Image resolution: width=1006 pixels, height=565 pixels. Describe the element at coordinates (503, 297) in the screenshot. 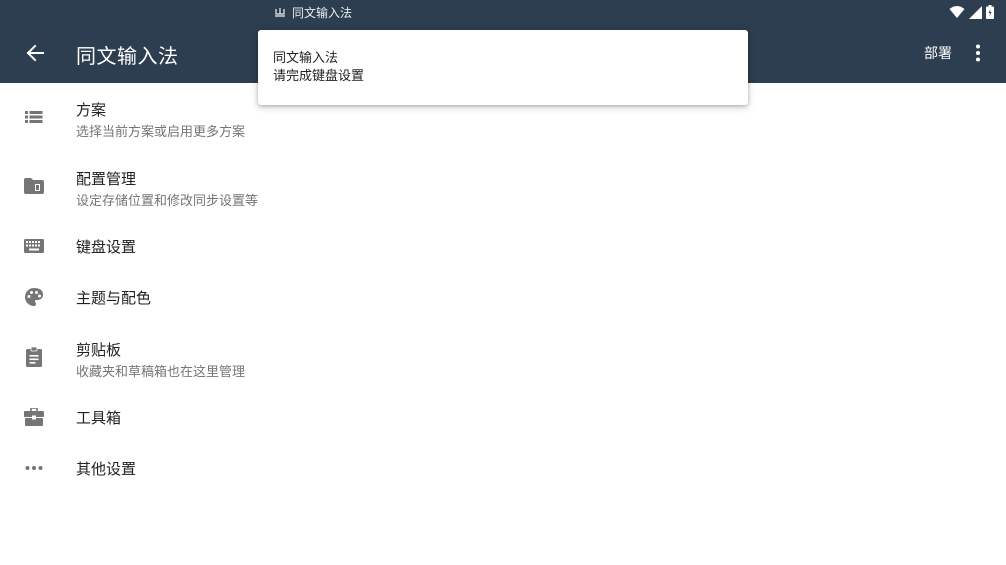

I see `menu-item-theme: 主题与配色` at that location.